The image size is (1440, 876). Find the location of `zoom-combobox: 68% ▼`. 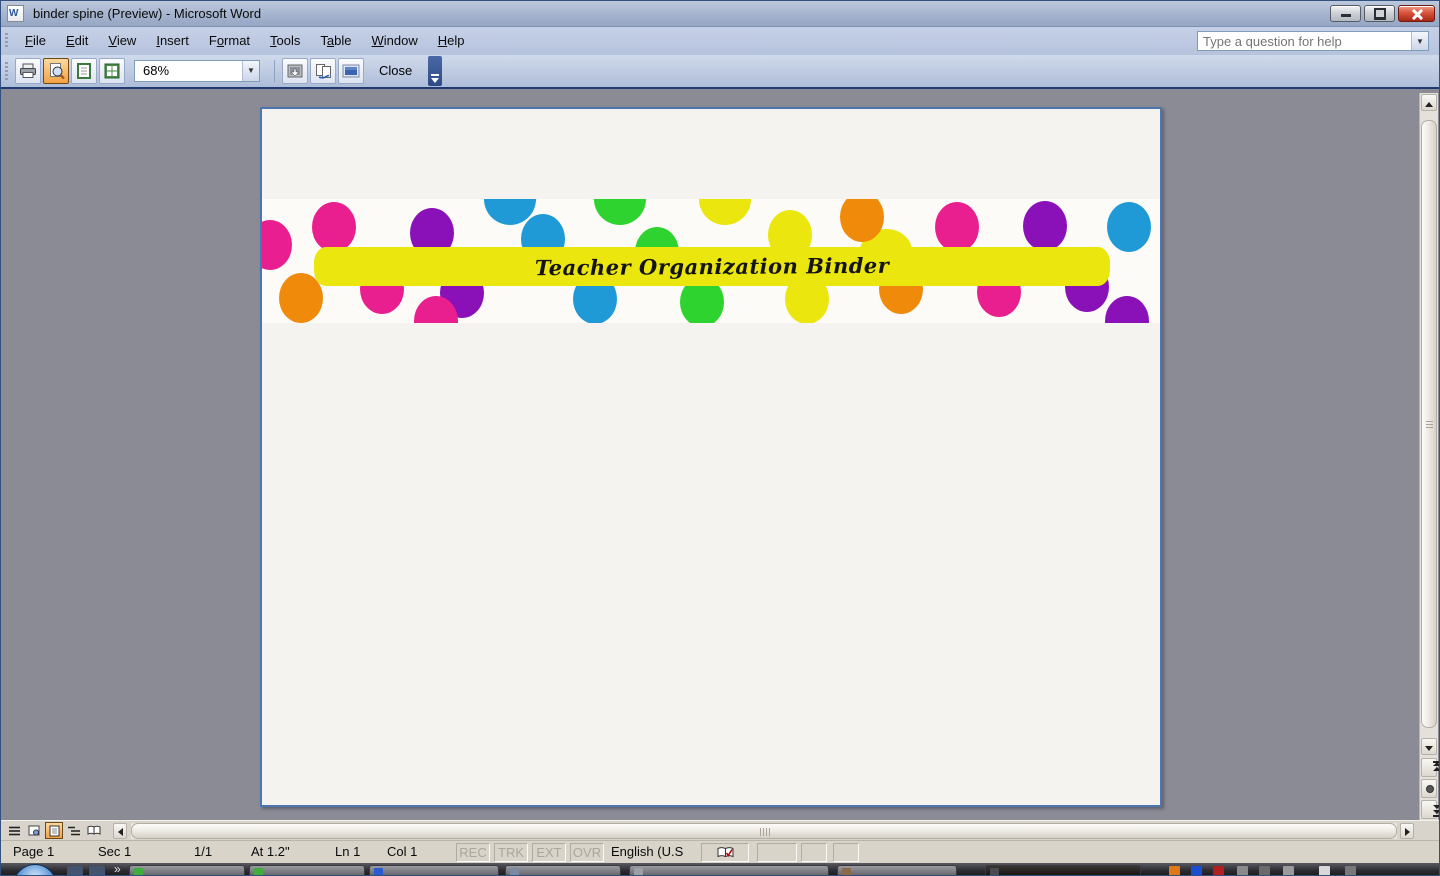

zoom-combobox: 68% ▼ is located at coordinates (197, 71).